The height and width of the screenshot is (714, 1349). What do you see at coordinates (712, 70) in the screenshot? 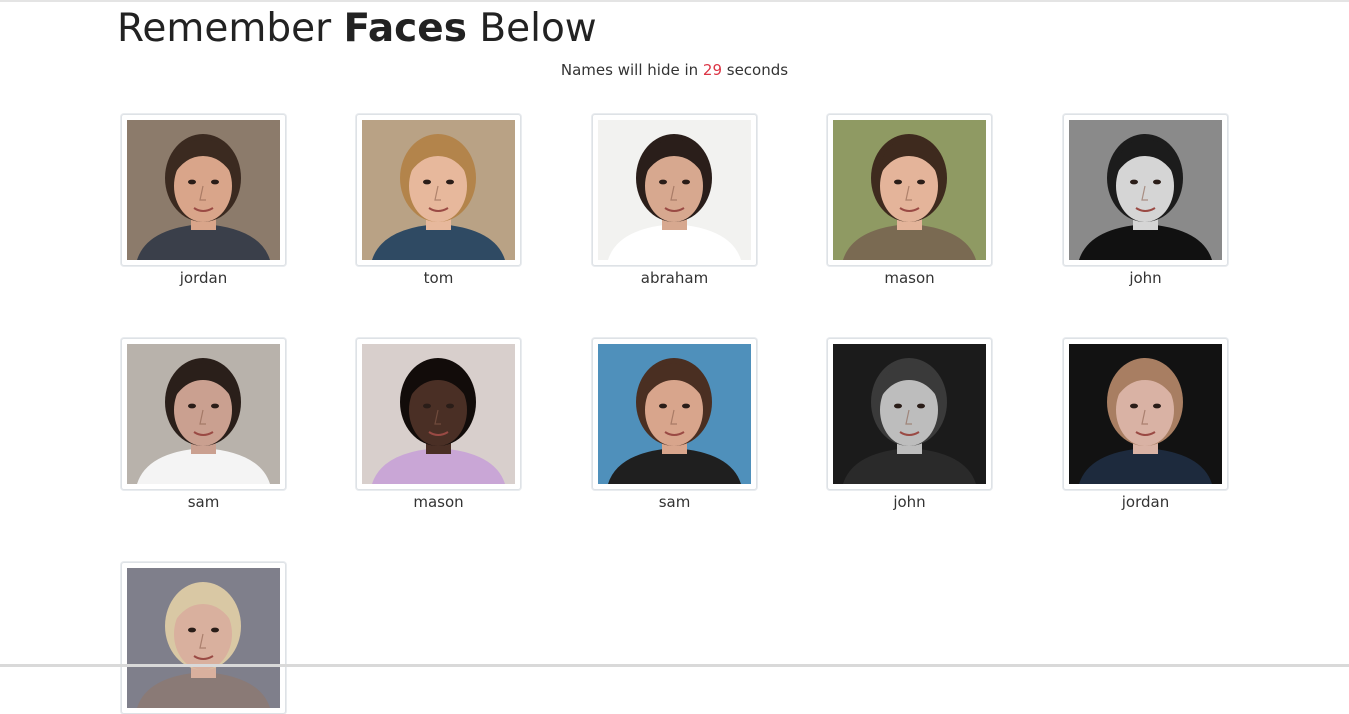
I see `countdown-seconds: 29` at bounding box center [712, 70].